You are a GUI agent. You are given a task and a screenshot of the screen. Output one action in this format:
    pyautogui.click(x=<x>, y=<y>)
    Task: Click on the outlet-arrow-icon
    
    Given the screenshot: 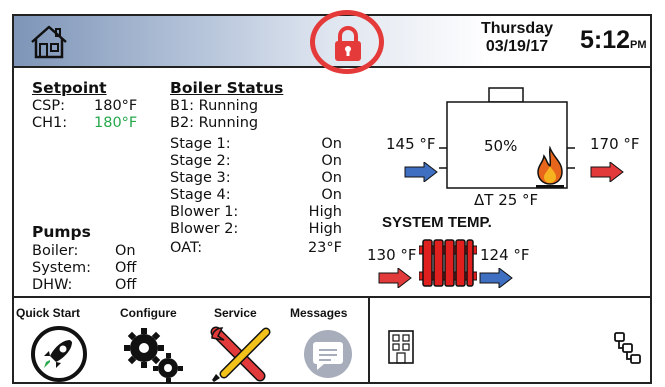 What is the action you would take?
    pyautogui.click(x=607, y=172)
    